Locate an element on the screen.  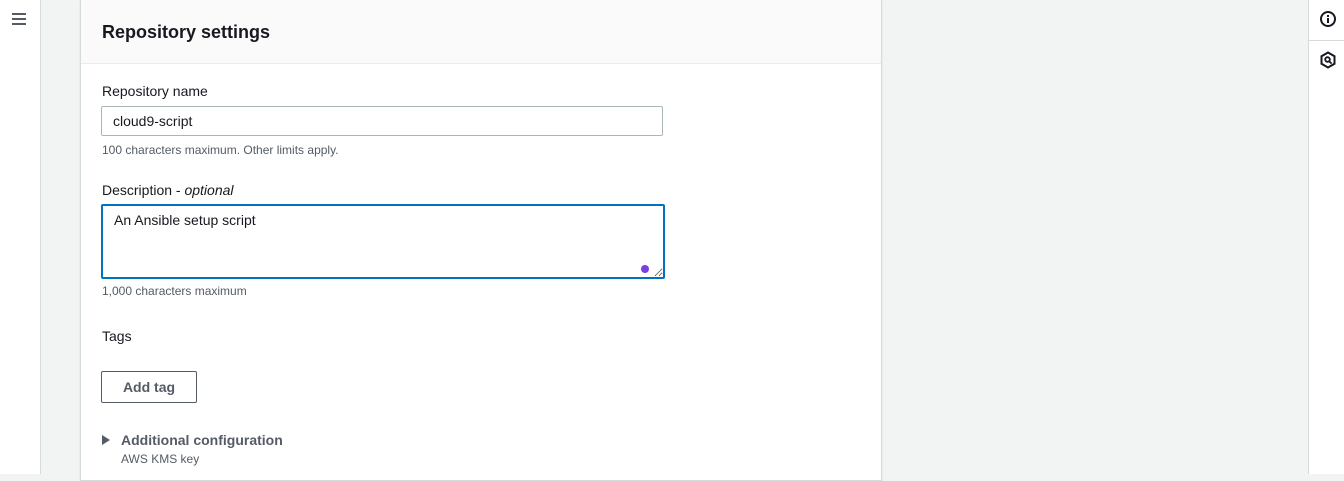
hamburger-menu-icon is located at coordinates (19, 19).